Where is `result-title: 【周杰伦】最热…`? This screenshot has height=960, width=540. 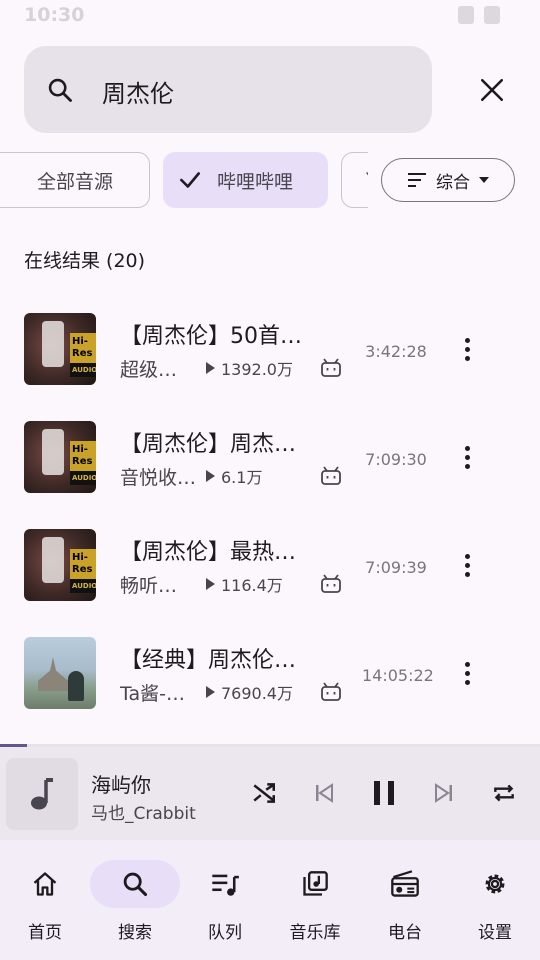
result-title: 【周杰伦】最热… is located at coordinates (208, 552).